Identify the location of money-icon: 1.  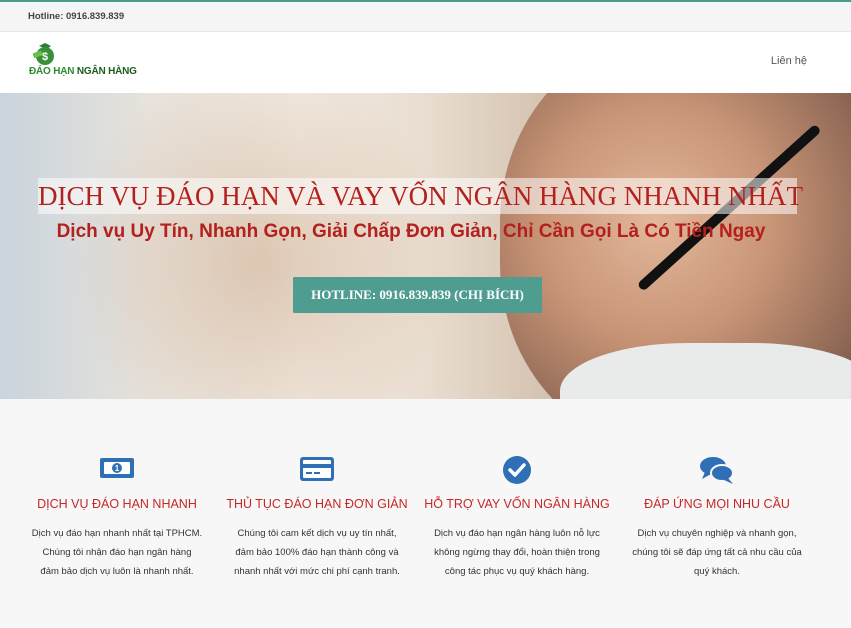
(117, 468).